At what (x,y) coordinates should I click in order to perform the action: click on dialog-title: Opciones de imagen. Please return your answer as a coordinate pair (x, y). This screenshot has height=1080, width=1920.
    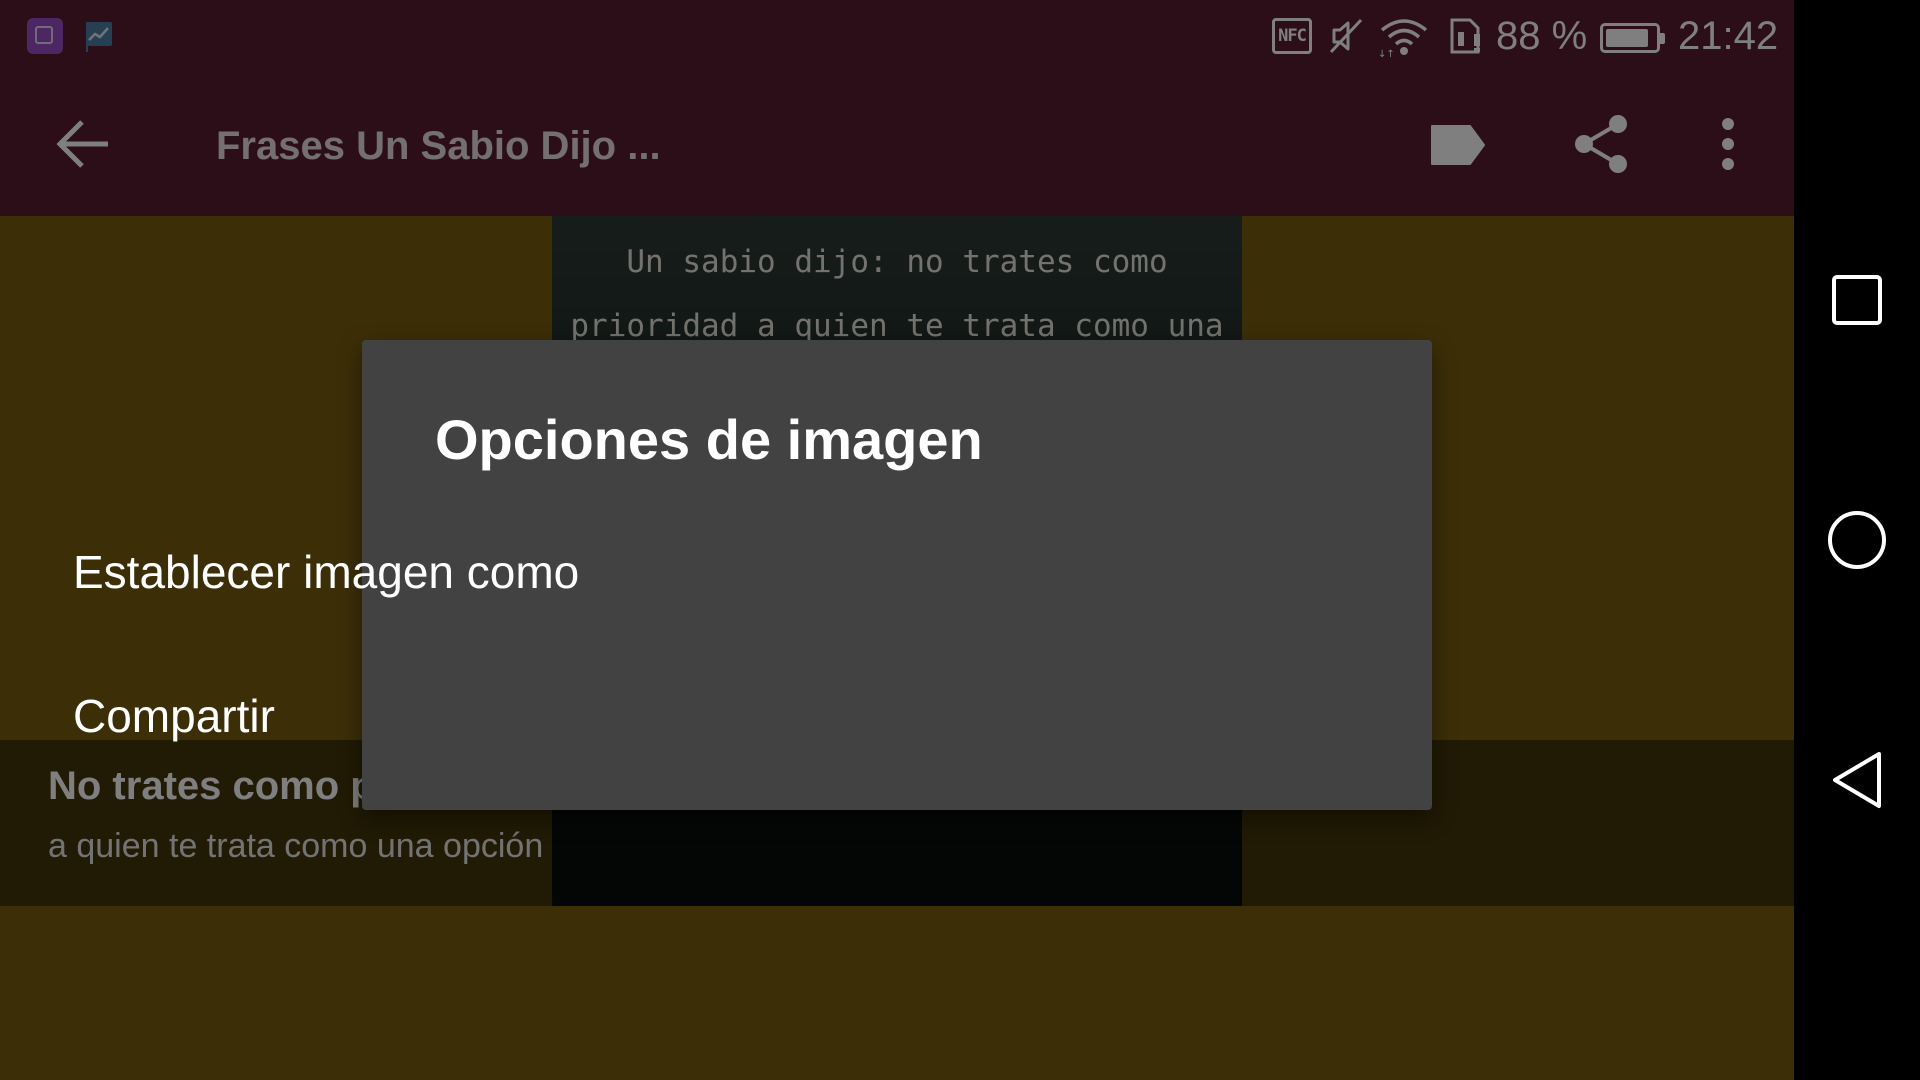
    Looking at the image, I should click on (709, 439).